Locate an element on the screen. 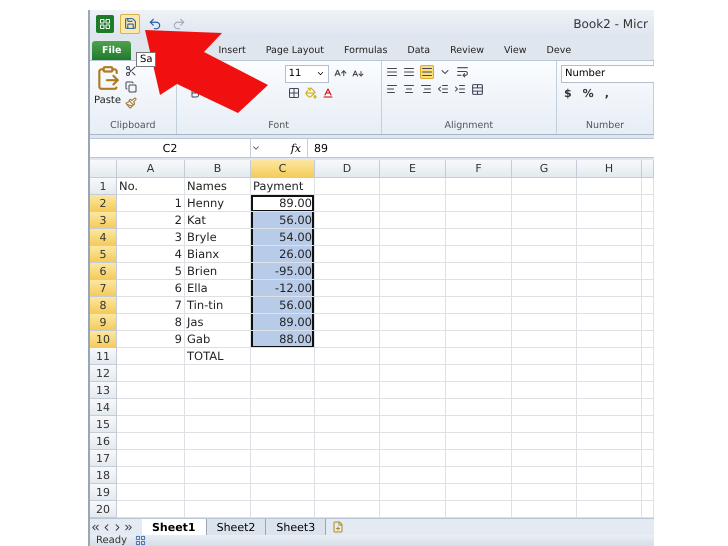 The width and height of the screenshot is (728, 546). row-header: 15 is located at coordinates (103, 425).